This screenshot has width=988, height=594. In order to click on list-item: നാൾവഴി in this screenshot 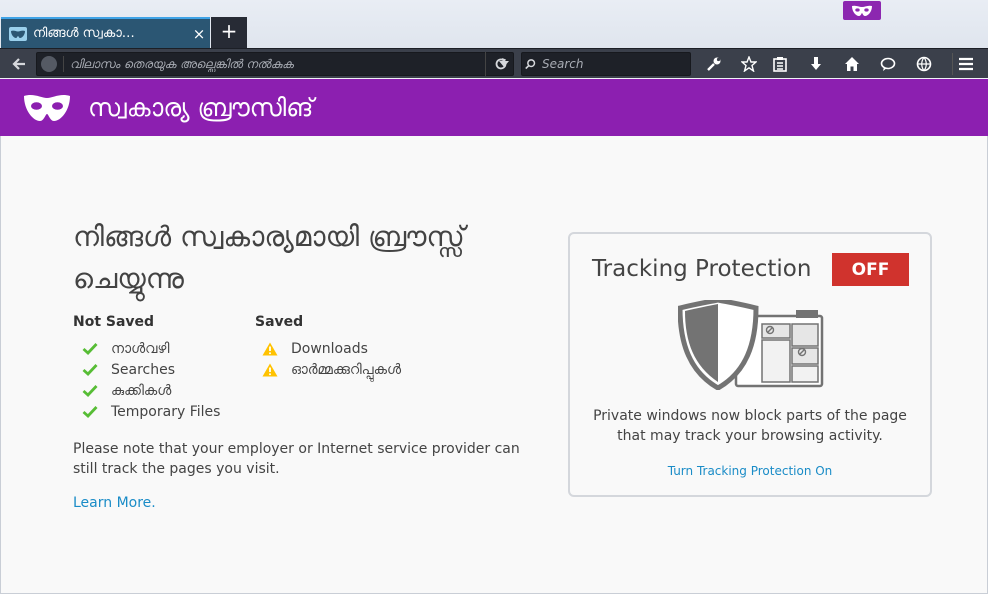, I will do `click(149, 348)`.